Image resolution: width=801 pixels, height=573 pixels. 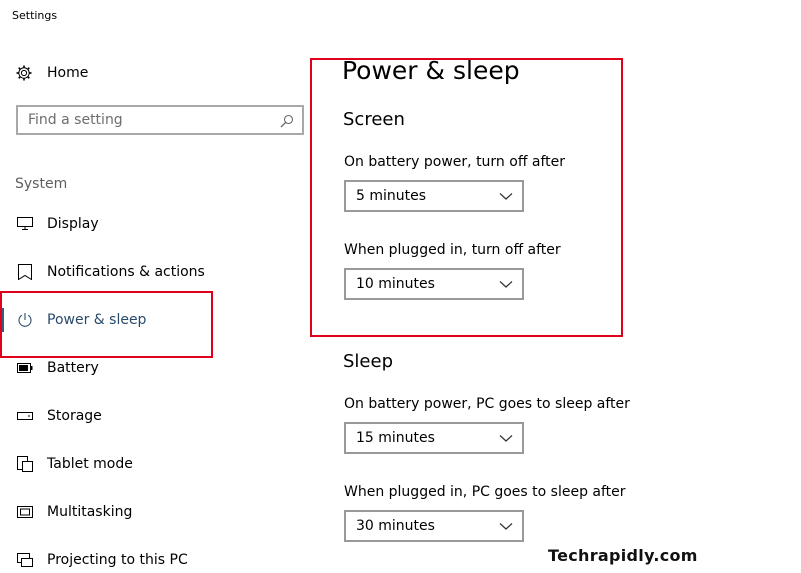 I want to click on dropdown-value: 15 minutes, so click(x=395, y=438).